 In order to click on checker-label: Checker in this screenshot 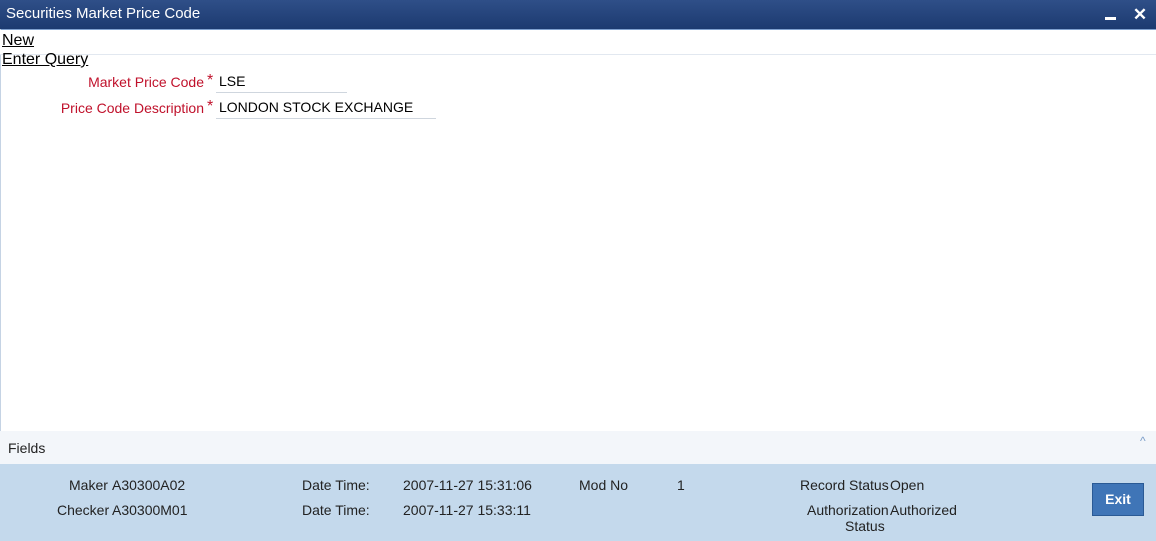, I will do `click(83, 510)`.